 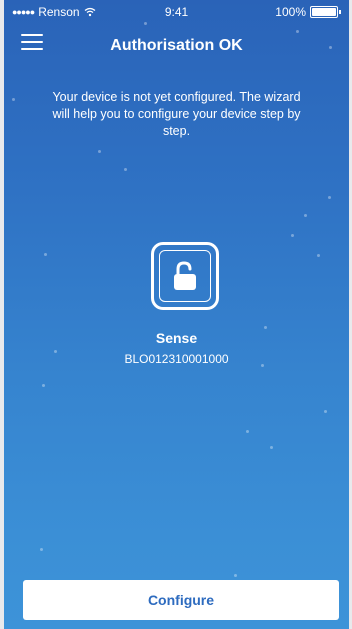 I want to click on device-name: Sense, so click(x=176, y=338).